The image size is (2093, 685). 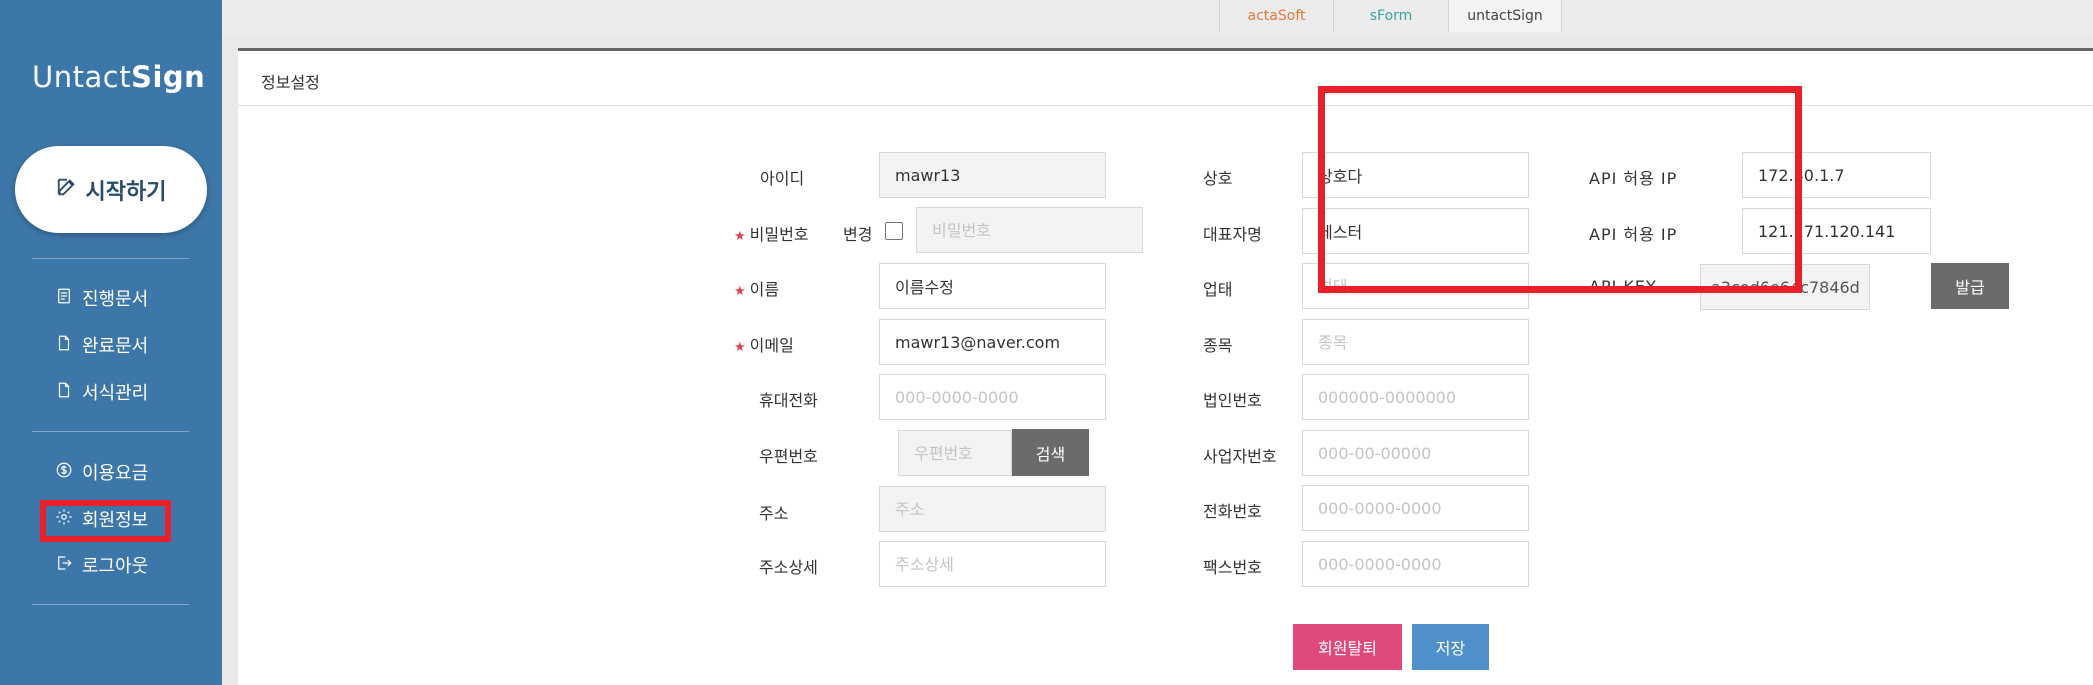 What do you see at coordinates (115, 566) in the screenshot?
I see `sidebar-item-label: 로그아웃` at bounding box center [115, 566].